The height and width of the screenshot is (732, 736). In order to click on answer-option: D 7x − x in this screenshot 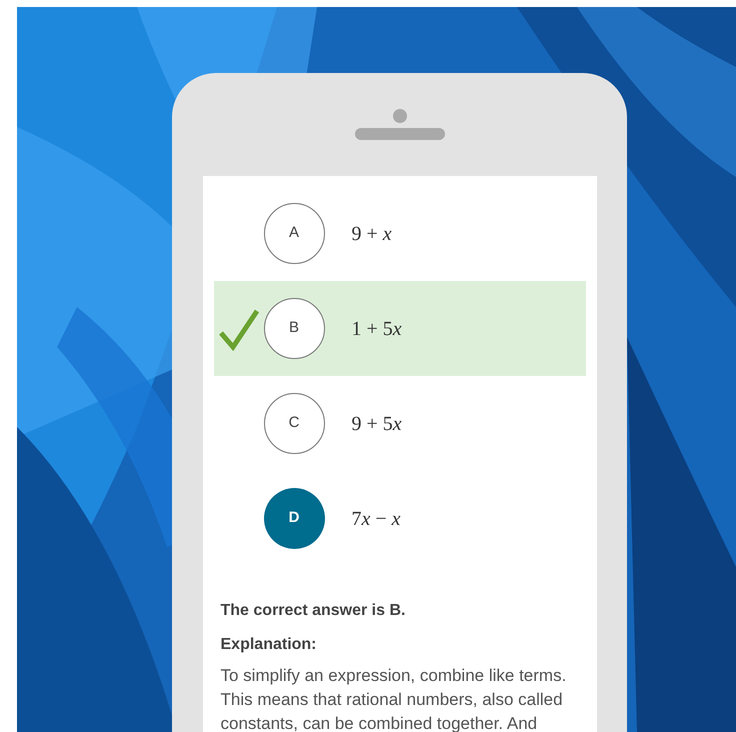, I will do `click(400, 518)`.